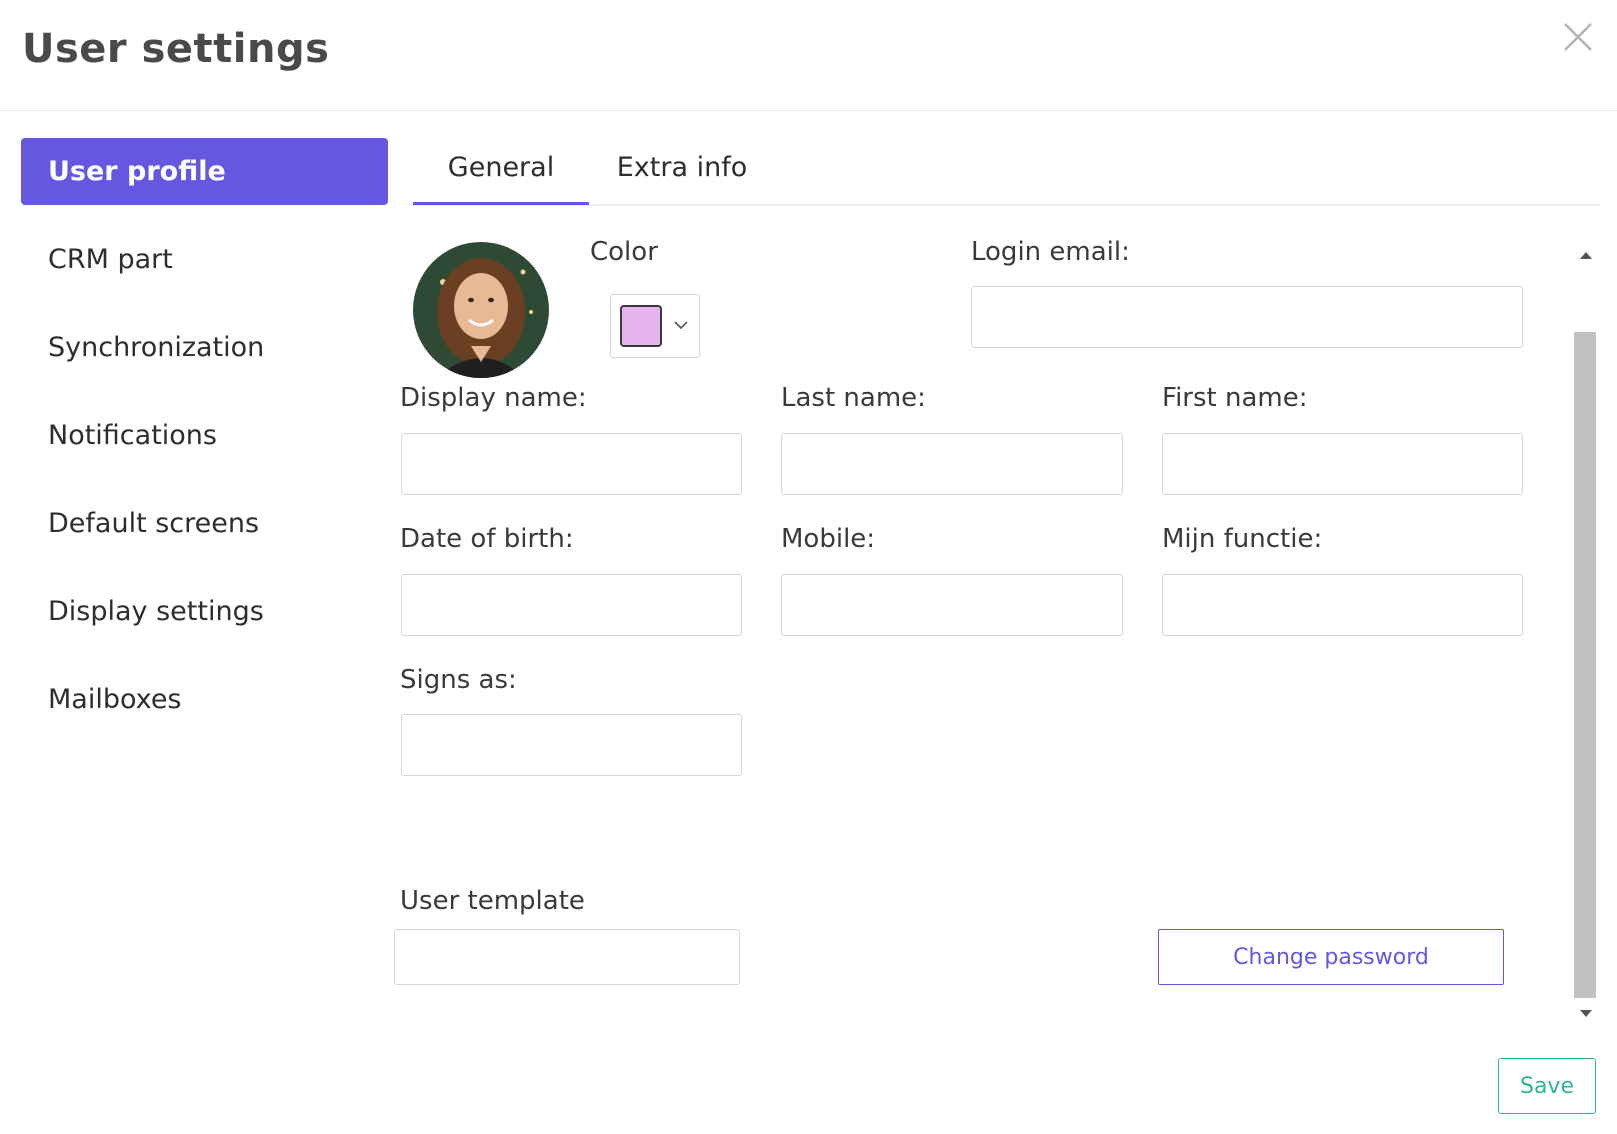 The height and width of the screenshot is (1134, 1617). Describe the element at coordinates (204, 435) in the screenshot. I see `sidebar-item-notifications: Notifications` at that location.